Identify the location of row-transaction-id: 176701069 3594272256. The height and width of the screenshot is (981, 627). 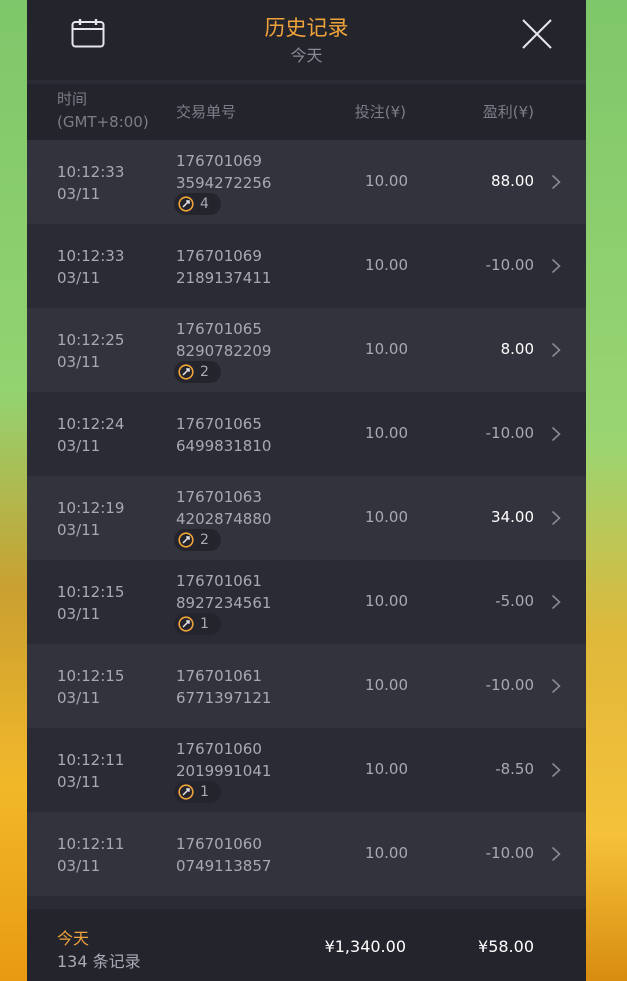
(224, 172).